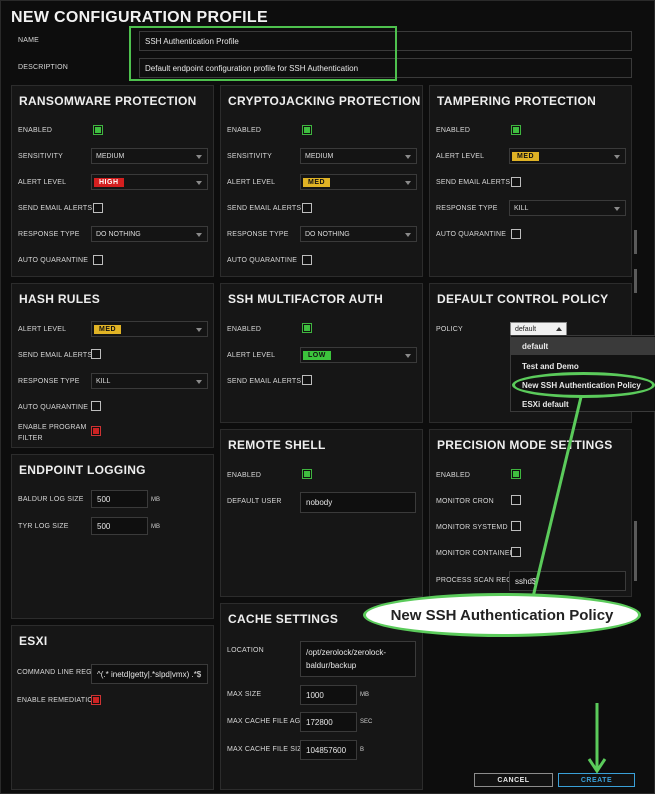 Image resolution: width=655 pixels, height=794 pixels. What do you see at coordinates (502, 615) in the screenshot?
I see `zoom-callout: New SSH Authentication Policy` at bounding box center [502, 615].